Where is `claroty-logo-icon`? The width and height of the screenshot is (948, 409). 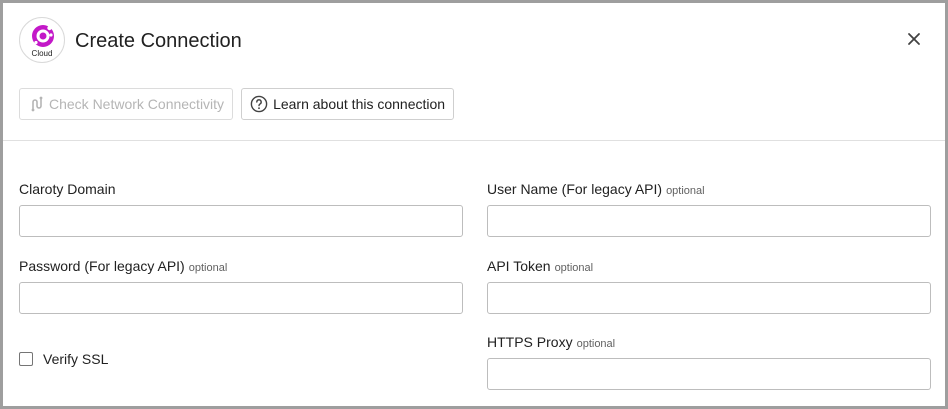 claroty-logo-icon is located at coordinates (43, 36).